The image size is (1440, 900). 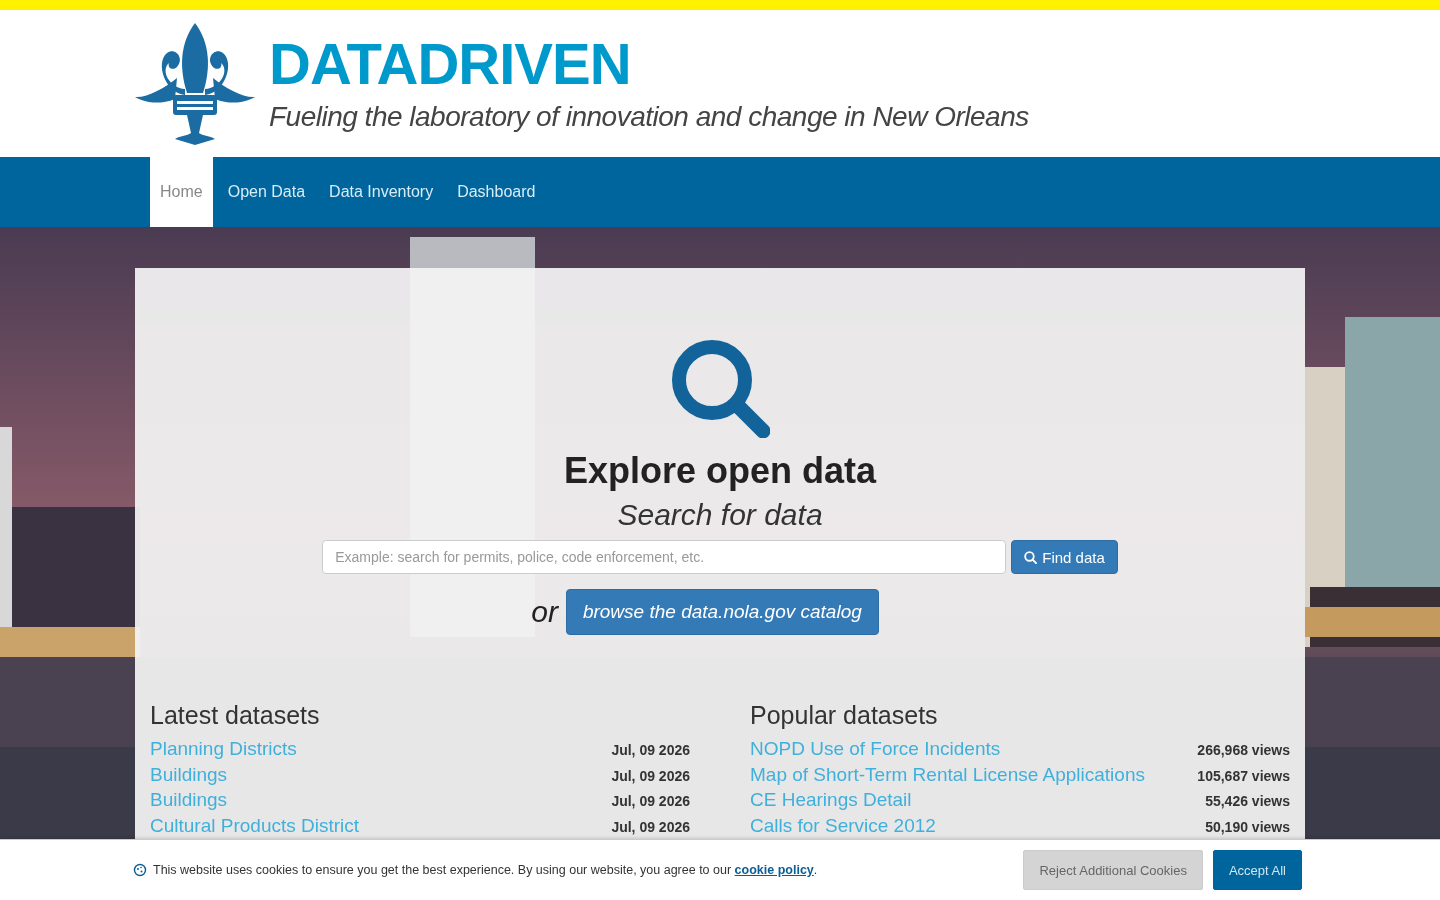 What do you see at coordinates (720, 471) in the screenshot?
I see `hero-heading: Explore open data` at bounding box center [720, 471].